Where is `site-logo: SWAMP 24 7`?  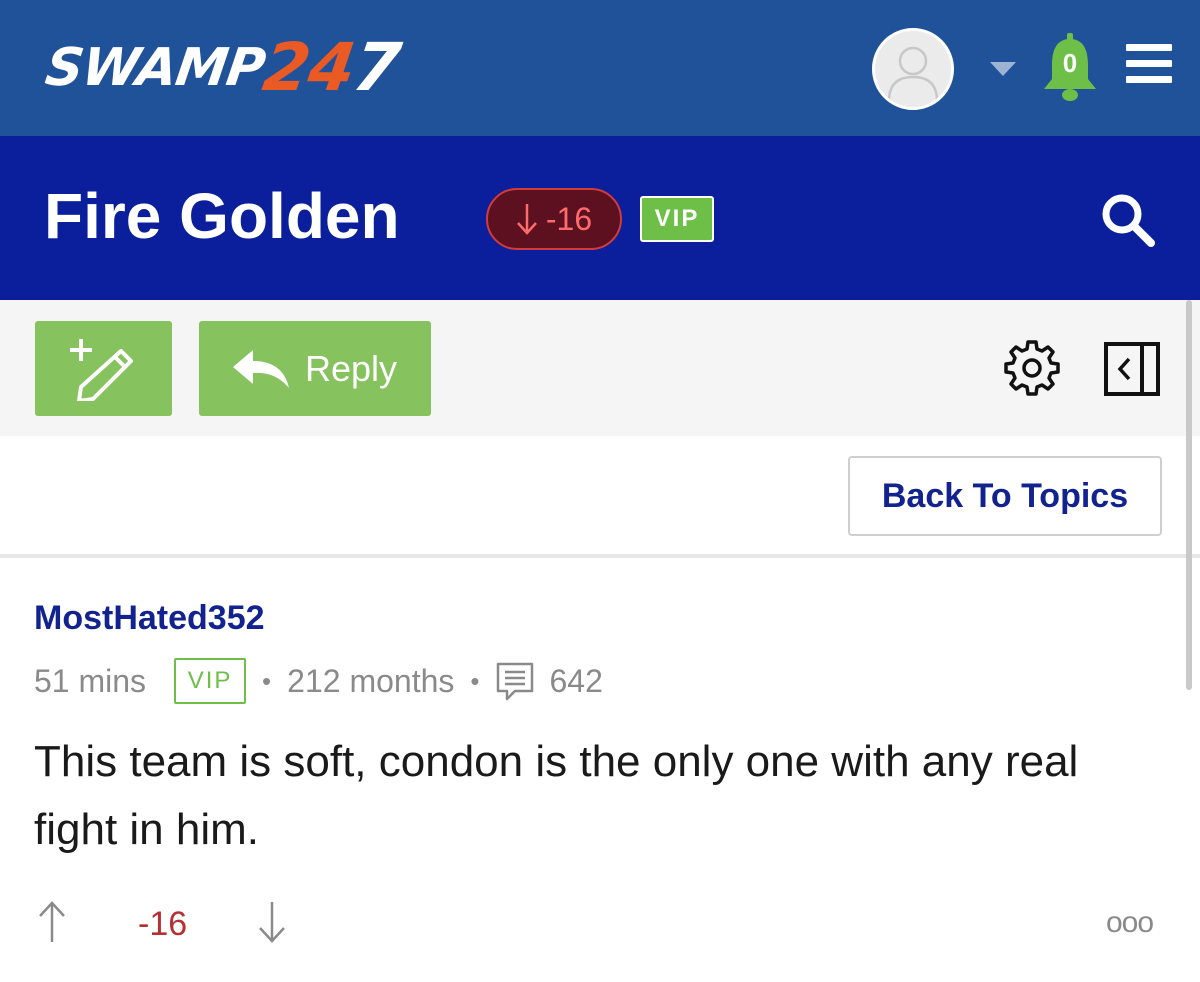
site-logo: SWAMP 24 7 is located at coordinates (223, 67).